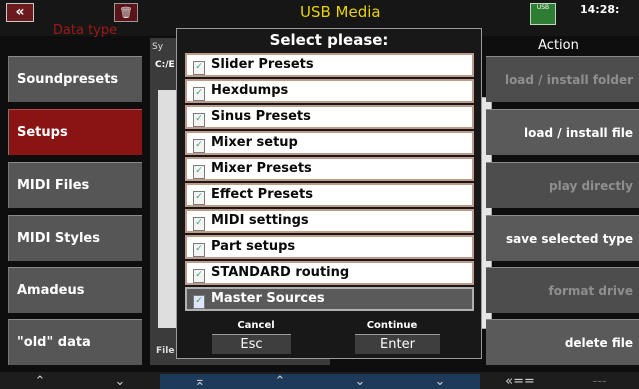 The image size is (639, 389). What do you see at coordinates (40, 381) in the screenshot?
I see `page-up-icon: ⌃` at bounding box center [40, 381].